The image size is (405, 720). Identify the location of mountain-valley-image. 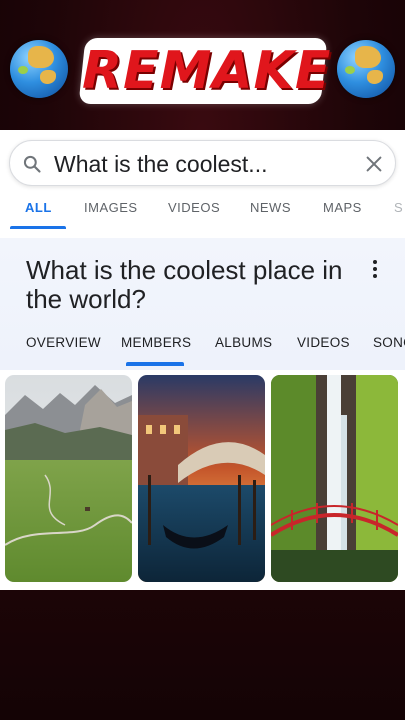
(68, 478).